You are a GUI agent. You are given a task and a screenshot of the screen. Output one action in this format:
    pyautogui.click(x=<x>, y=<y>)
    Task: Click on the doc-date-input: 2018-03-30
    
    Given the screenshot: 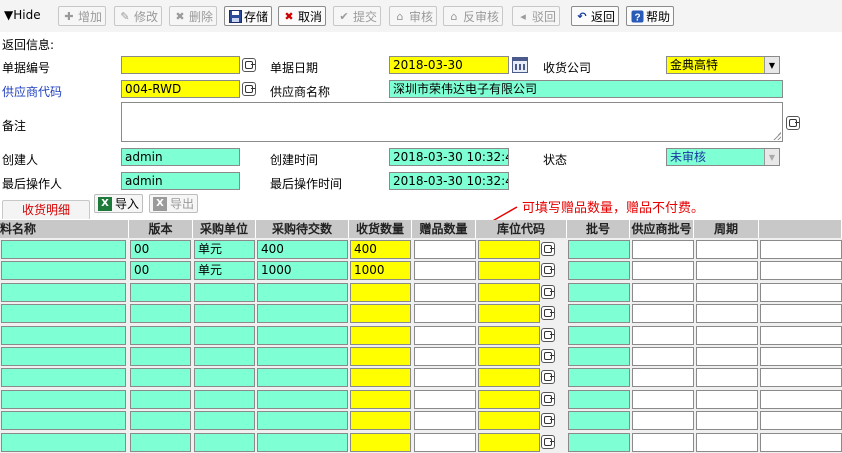 What is the action you would take?
    pyautogui.click(x=449, y=65)
    